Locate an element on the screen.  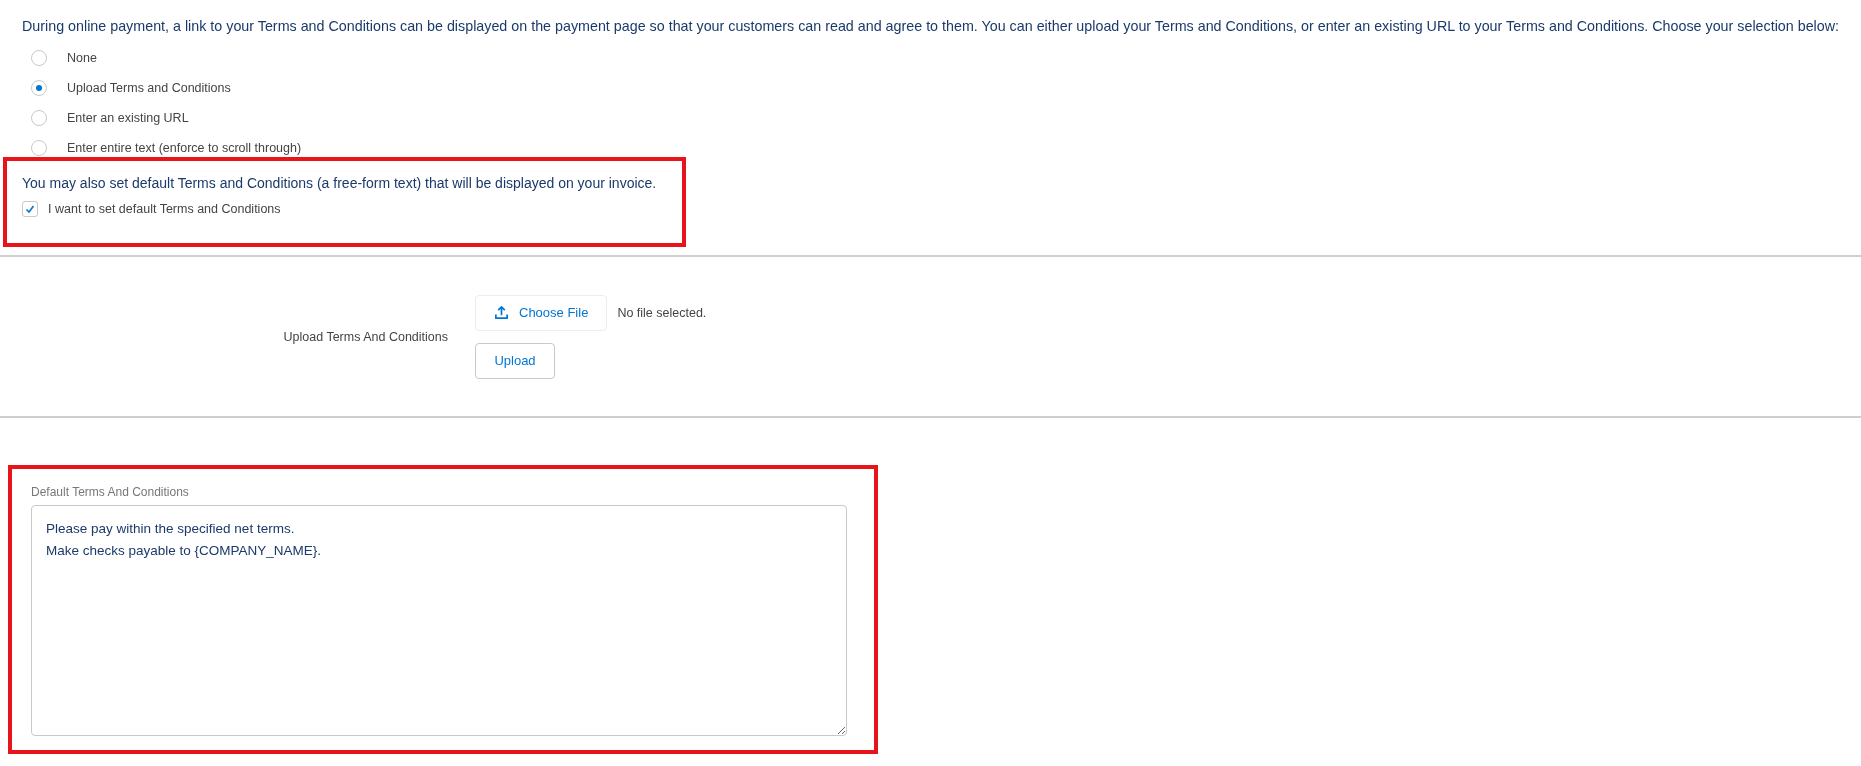
field-label: Default Terms And Conditions is located at coordinates (110, 492).